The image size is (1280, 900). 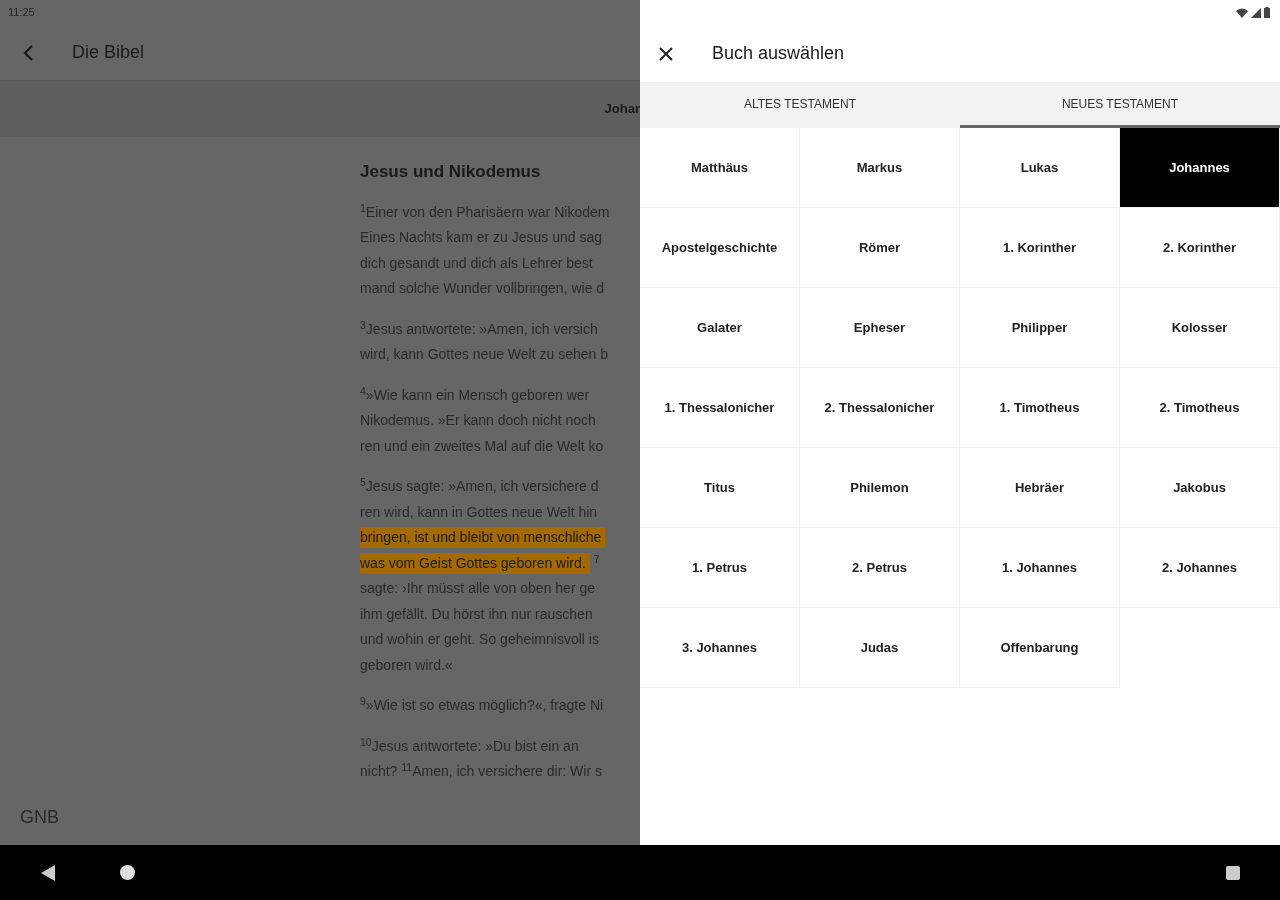 What do you see at coordinates (1040, 408) in the screenshot?
I see `book-item: 1. Timotheus` at bounding box center [1040, 408].